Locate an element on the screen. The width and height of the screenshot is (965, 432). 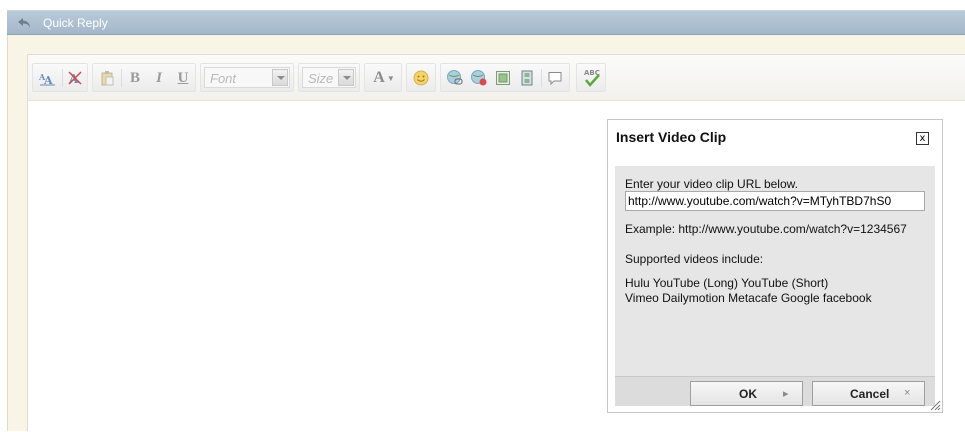
close-icon: x is located at coordinates (922, 138).